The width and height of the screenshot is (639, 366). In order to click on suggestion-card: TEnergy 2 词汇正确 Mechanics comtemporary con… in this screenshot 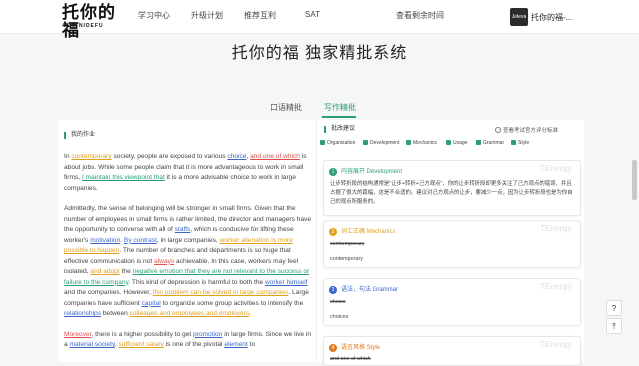, I will do `click(452, 244)`.